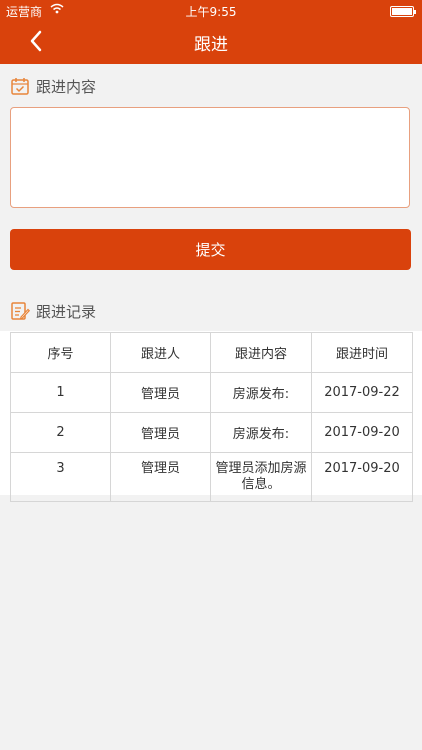 The image size is (422, 750). What do you see at coordinates (60, 432) in the screenshot?
I see `cell-index: 2` at bounding box center [60, 432].